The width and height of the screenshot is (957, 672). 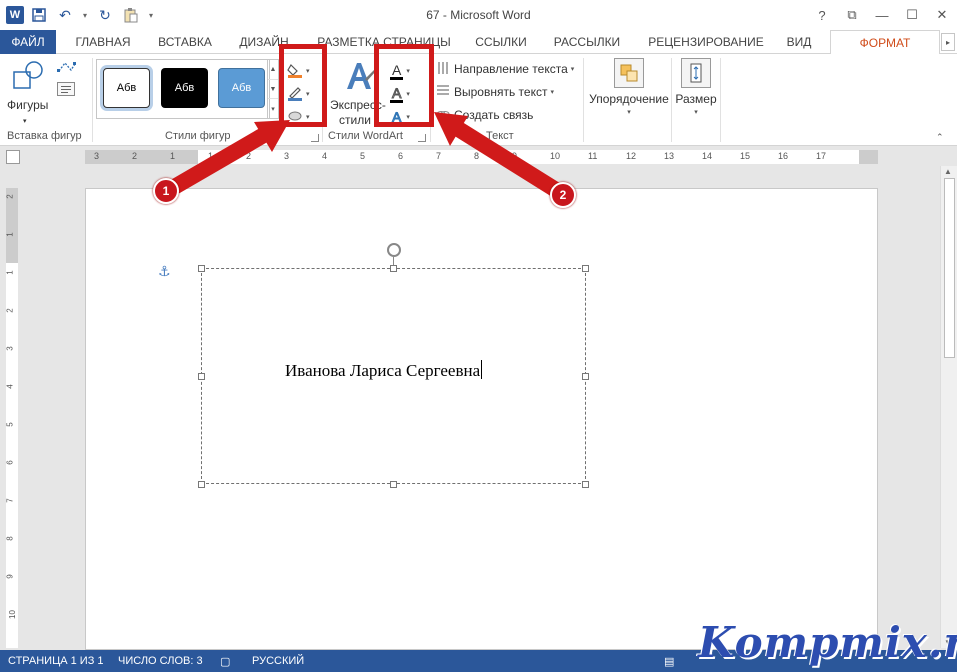 What do you see at coordinates (629, 87) in the screenshot?
I see `arrange-button: Упорядочение ▾` at bounding box center [629, 87].